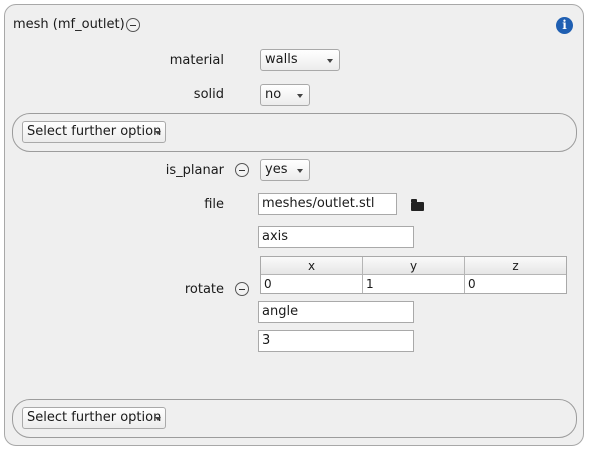 This screenshot has width=590, height=453. I want to click on folder-icon, so click(417, 205).